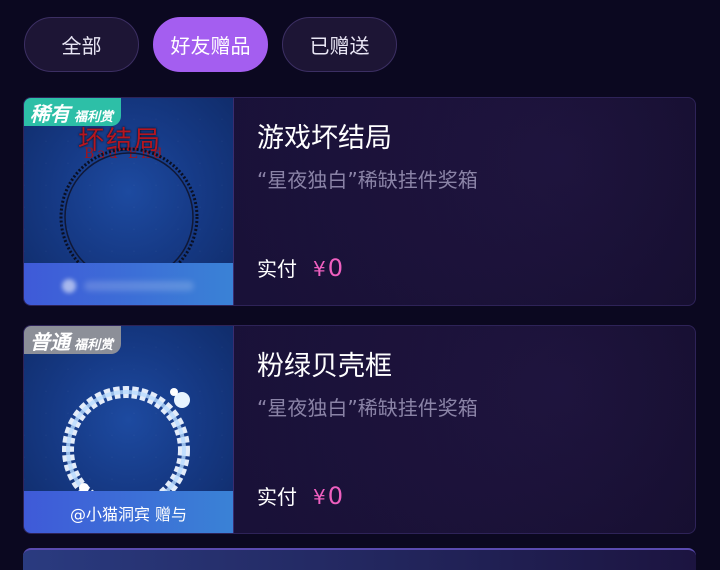 The image size is (720, 570). Describe the element at coordinates (50, 342) in the screenshot. I see `badge-tier: 普通` at that location.